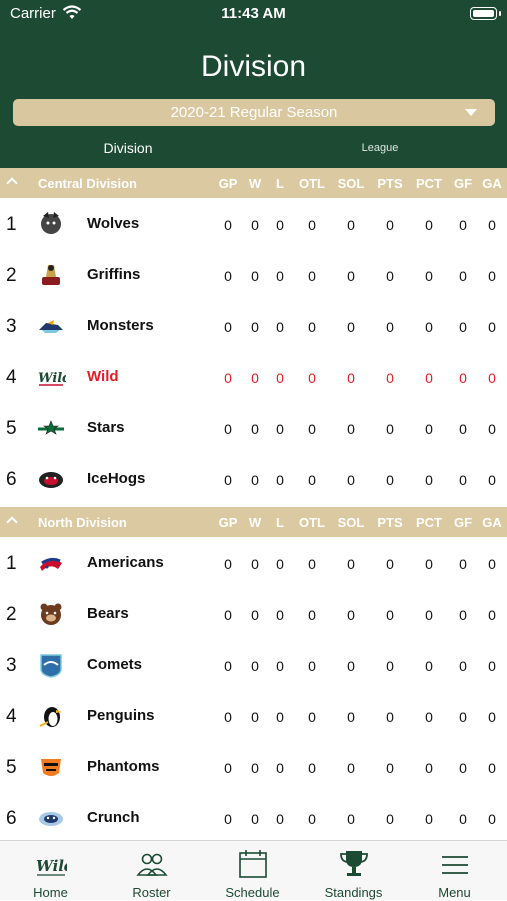 This screenshot has height=901, width=507. I want to click on tab-division: Division, so click(128, 148).